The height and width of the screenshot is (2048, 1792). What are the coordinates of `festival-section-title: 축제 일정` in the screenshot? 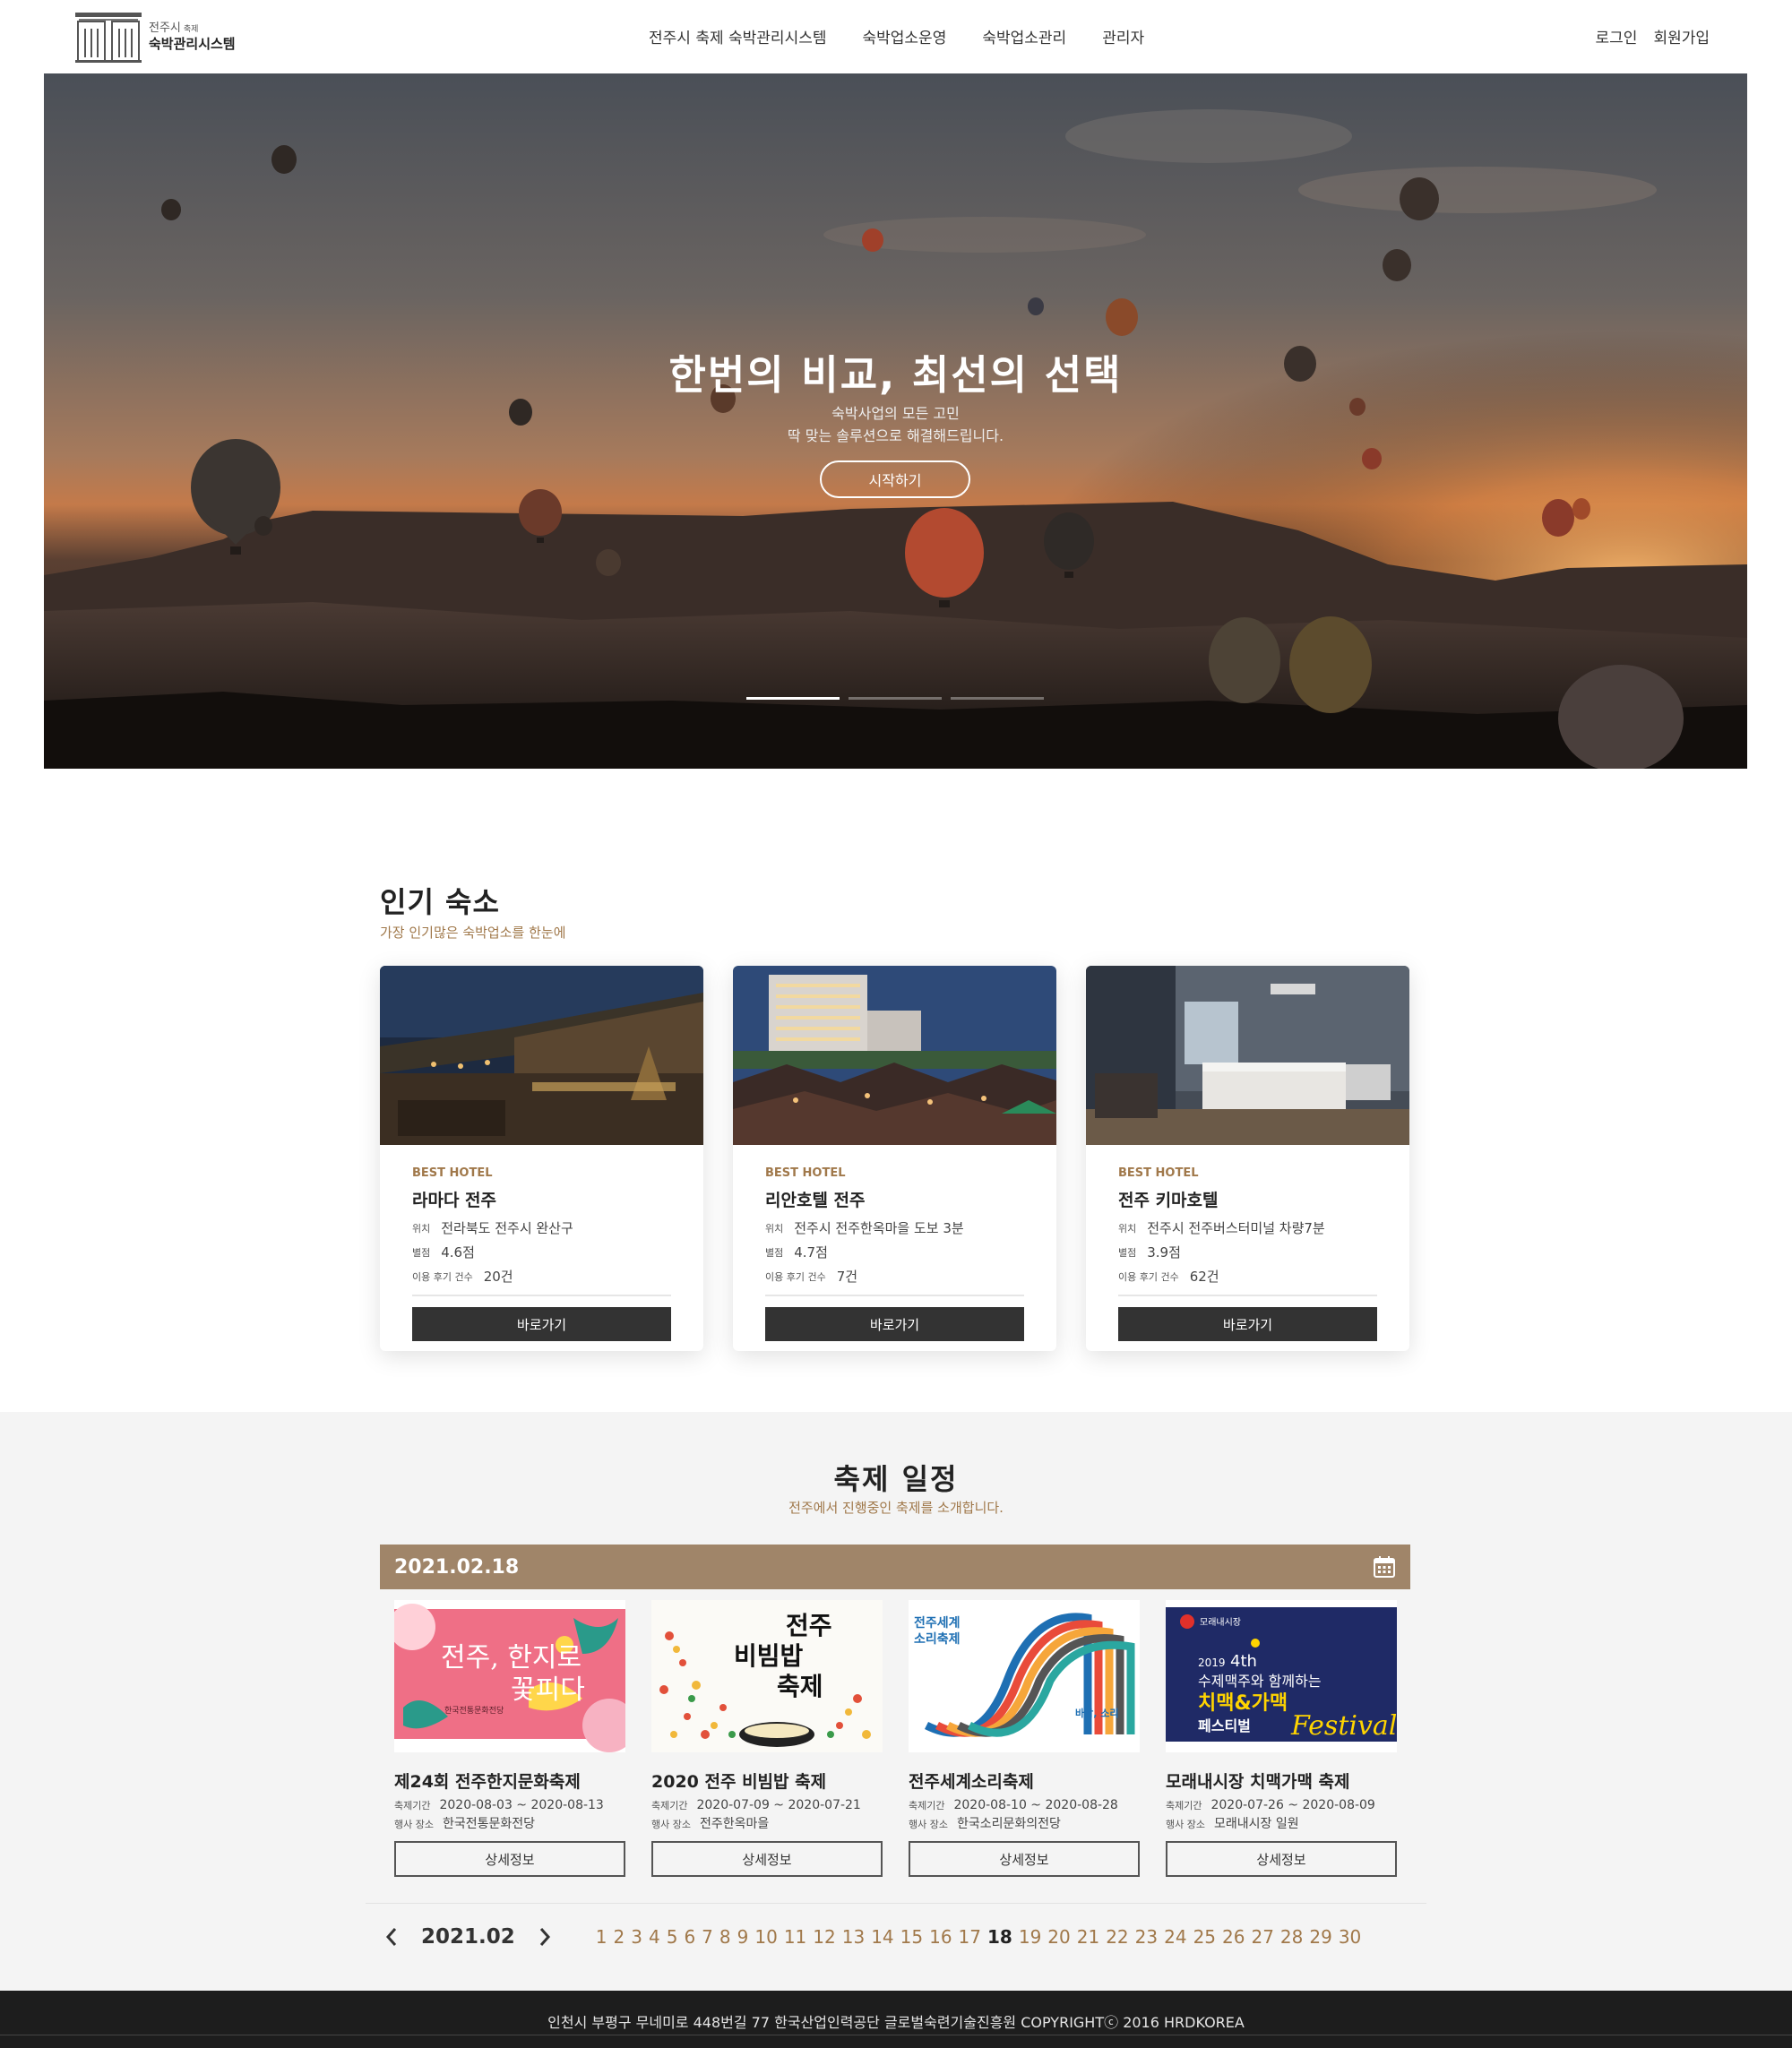 It's located at (896, 1479).